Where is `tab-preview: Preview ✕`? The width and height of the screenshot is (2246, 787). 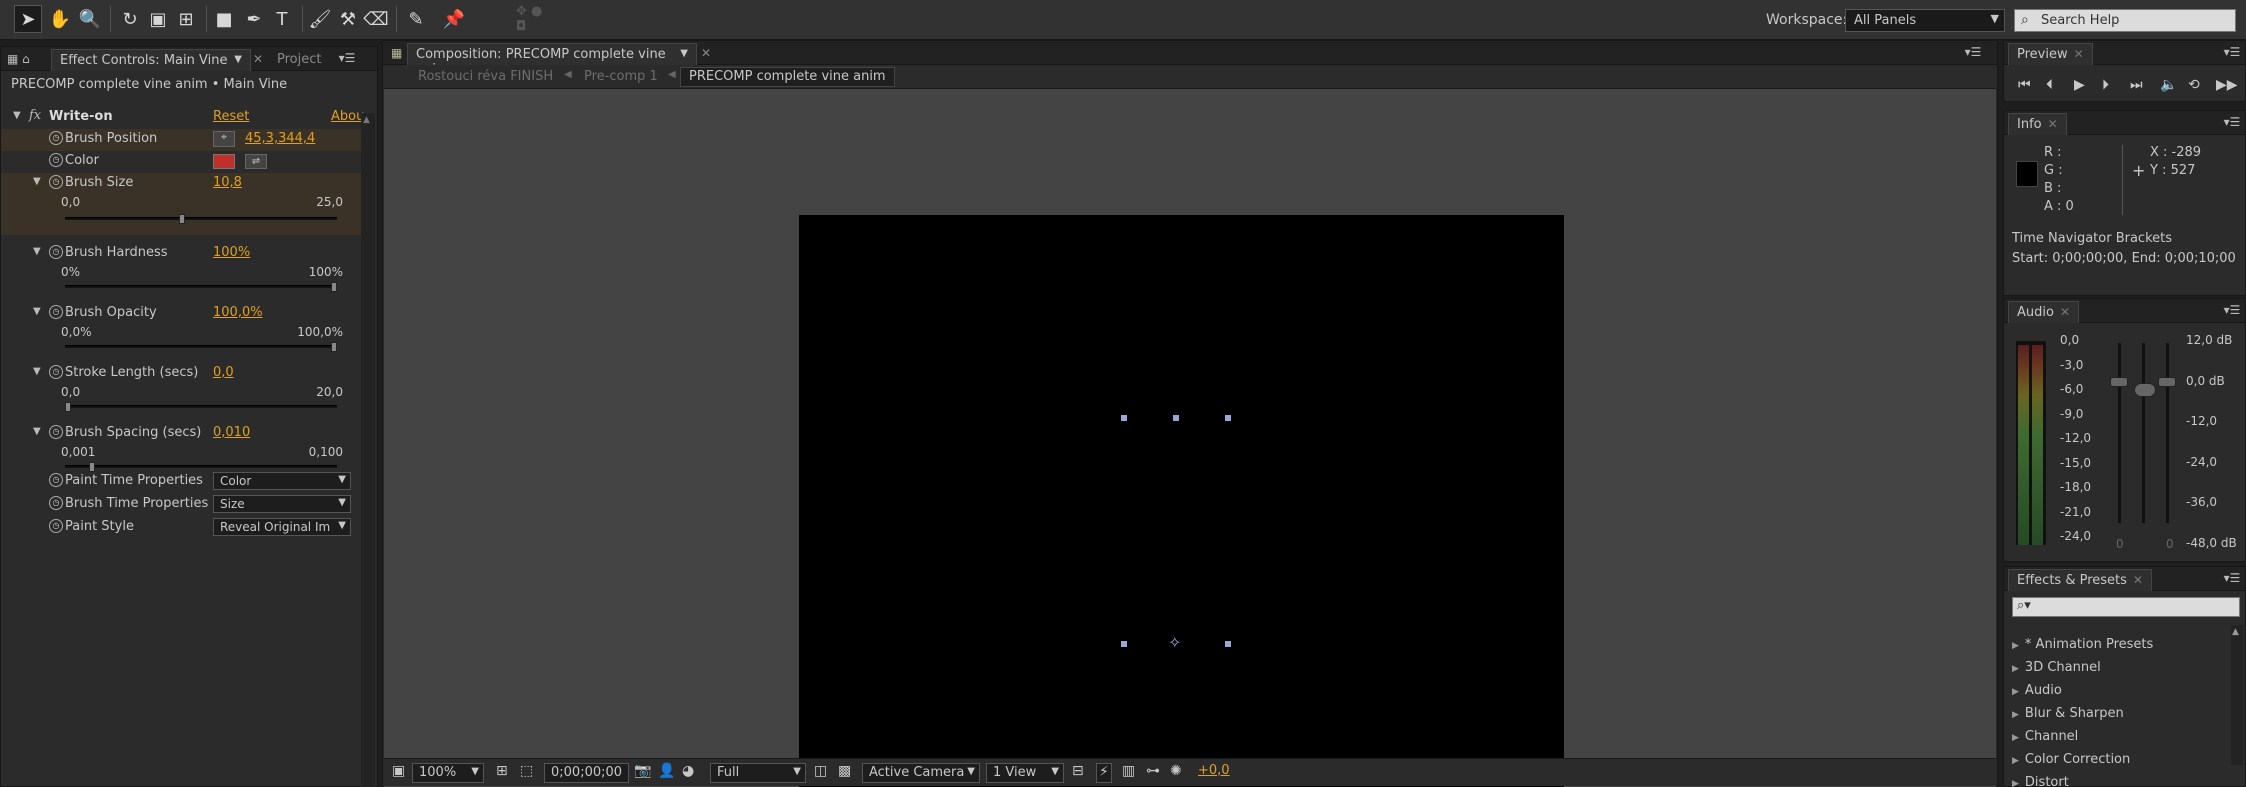 tab-preview: Preview ✕ is located at coordinates (2050, 54).